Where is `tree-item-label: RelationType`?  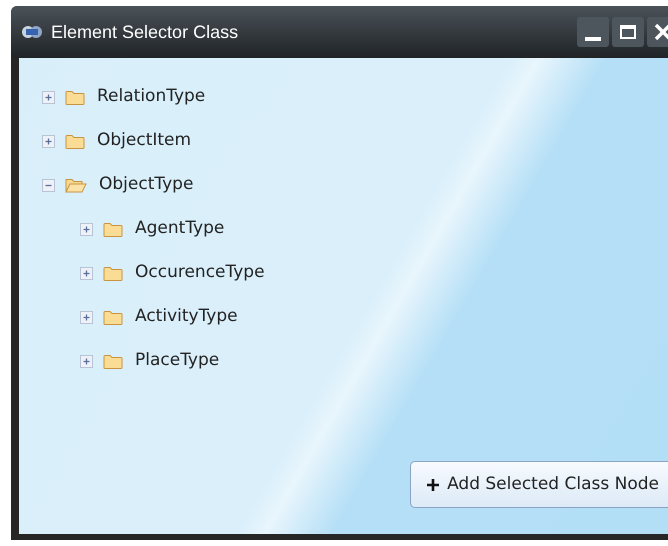
tree-item-label: RelationType is located at coordinates (151, 97).